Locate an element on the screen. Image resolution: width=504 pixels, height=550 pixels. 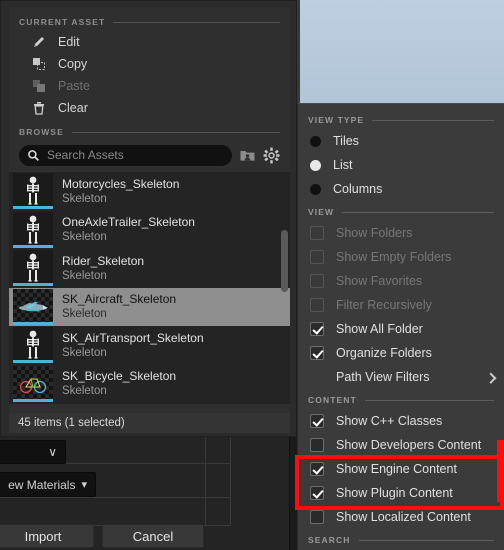
view-type-option-list: List is located at coordinates (401, 165).